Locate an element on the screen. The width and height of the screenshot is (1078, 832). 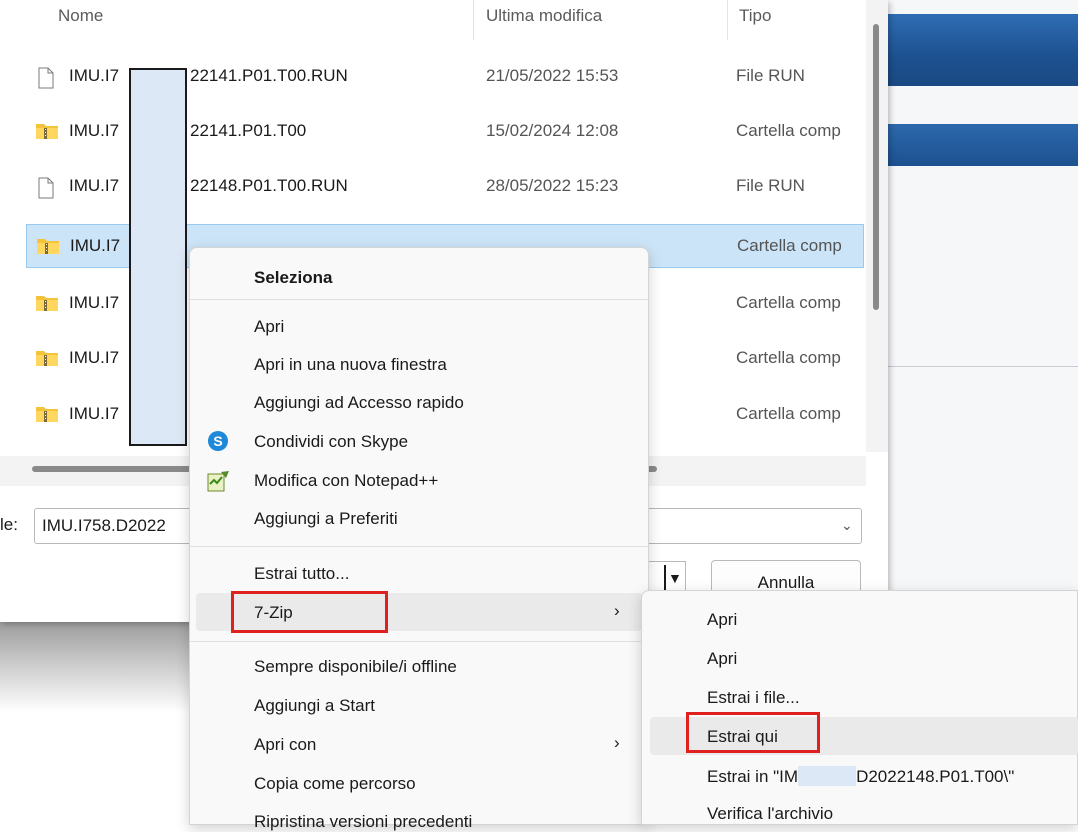
column-header-modified: Ultima modifica is located at coordinates (544, 16).